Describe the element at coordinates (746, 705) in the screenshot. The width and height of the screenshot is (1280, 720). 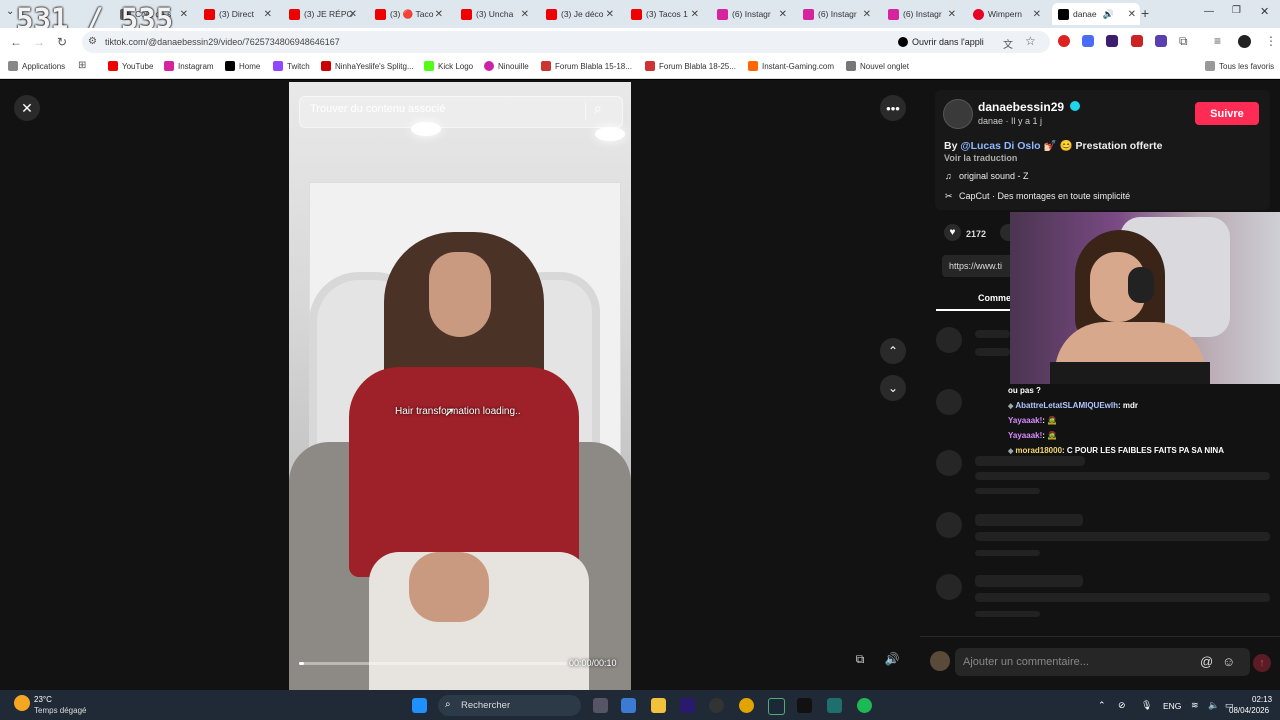
I see `chrome-icon` at that location.